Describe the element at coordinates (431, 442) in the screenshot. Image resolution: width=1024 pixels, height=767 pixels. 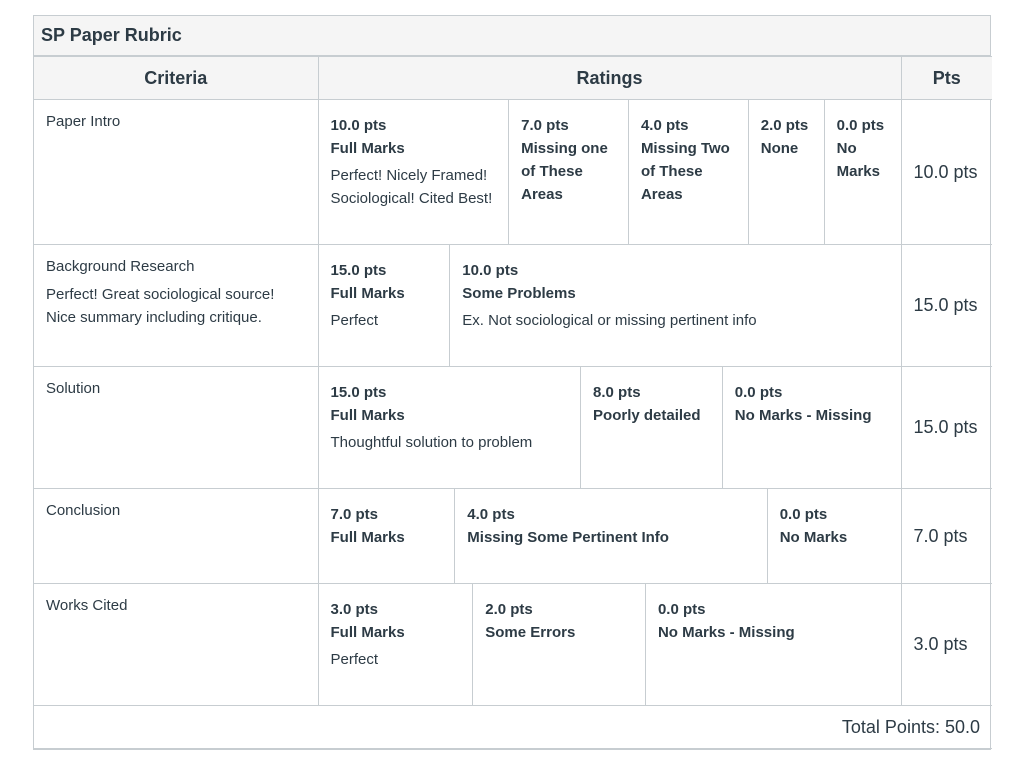
I see `rating-description: Thoughtful solution to problem` at that location.